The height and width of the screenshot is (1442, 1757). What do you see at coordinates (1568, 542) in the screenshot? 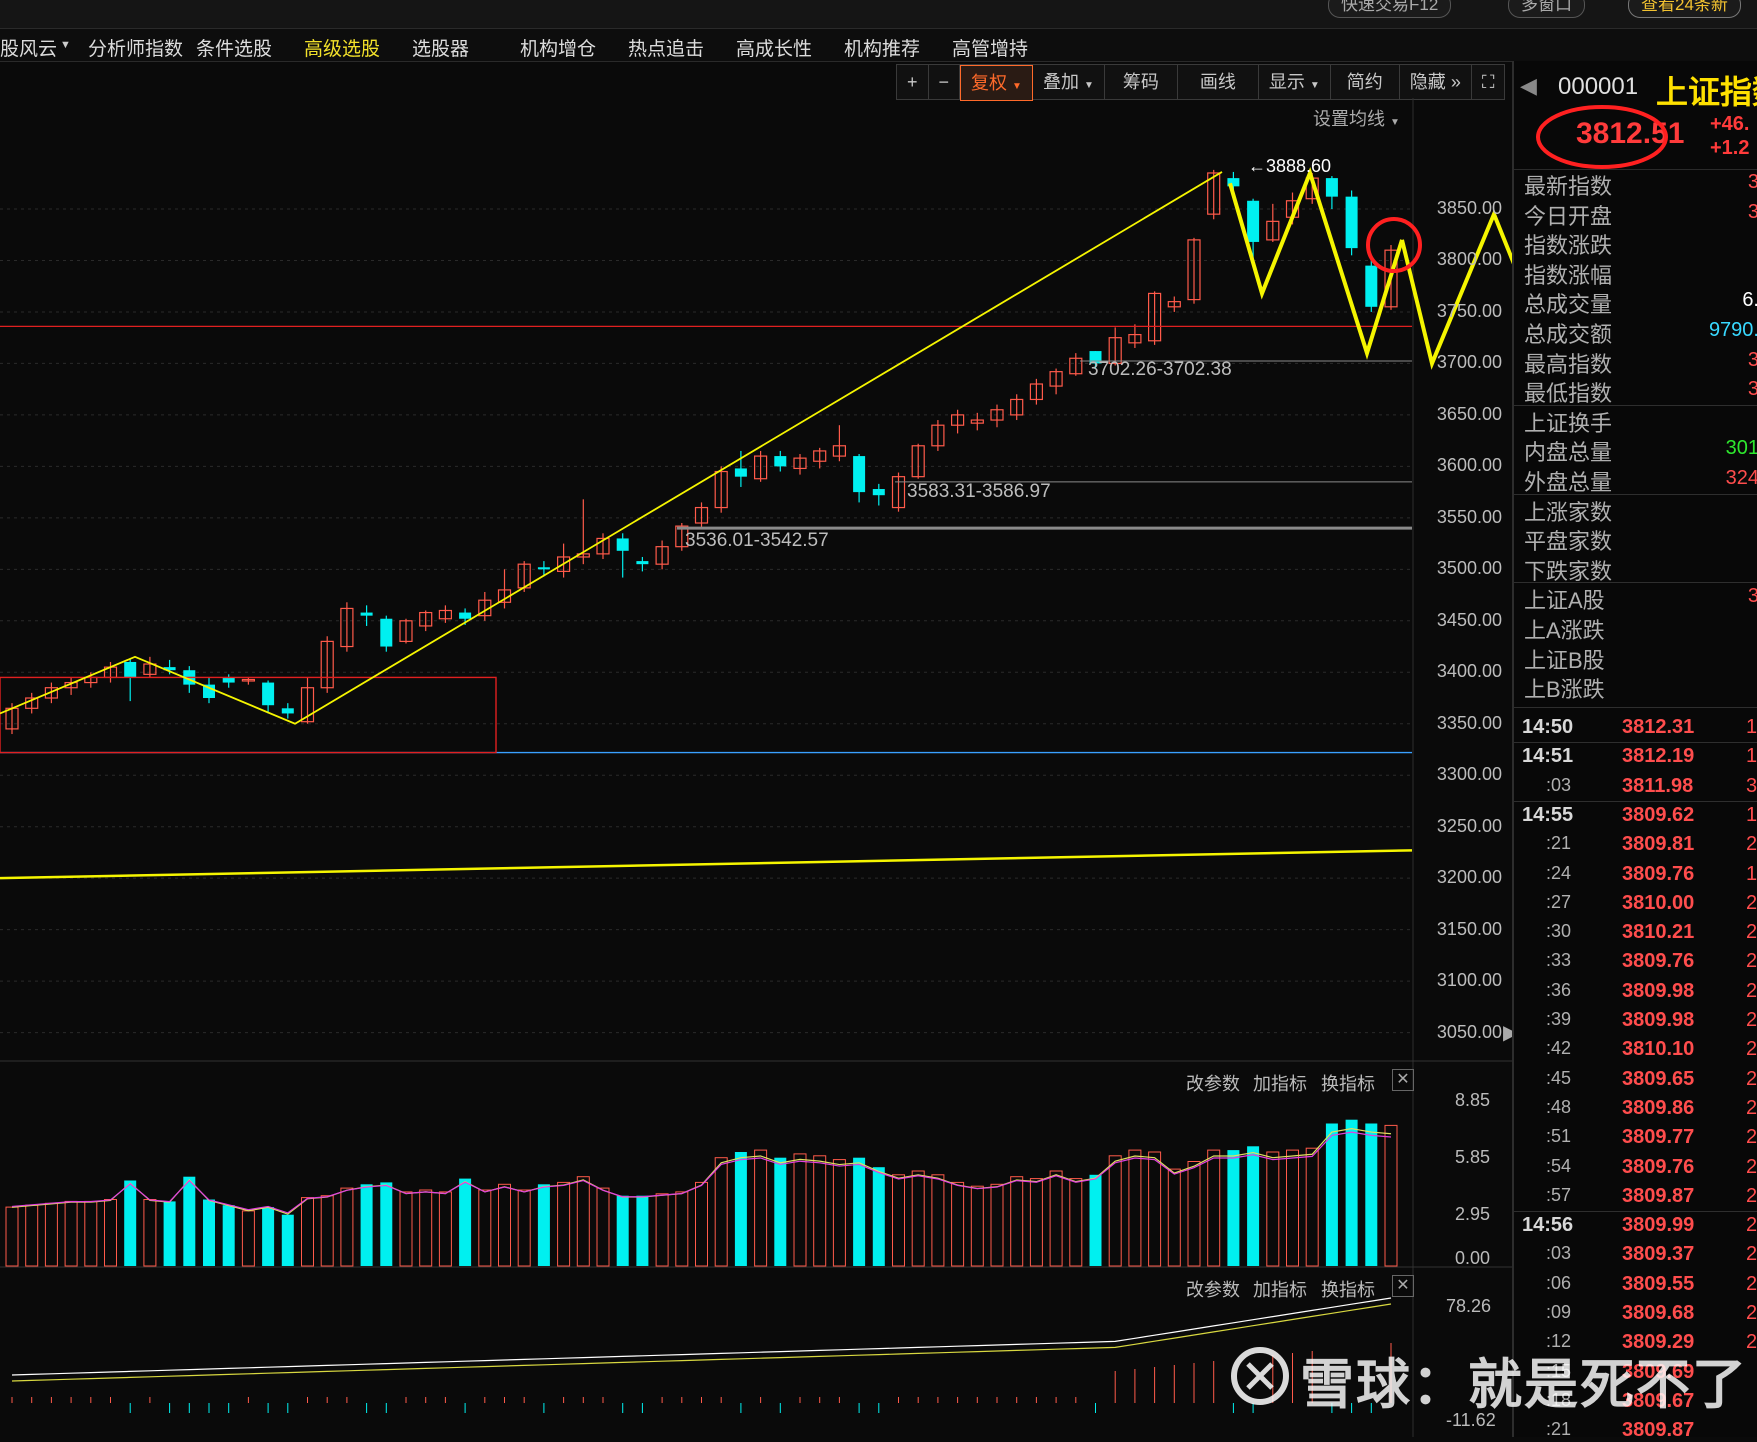
I see `quote-field-label: 平盘家数` at bounding box center [1568, 542].